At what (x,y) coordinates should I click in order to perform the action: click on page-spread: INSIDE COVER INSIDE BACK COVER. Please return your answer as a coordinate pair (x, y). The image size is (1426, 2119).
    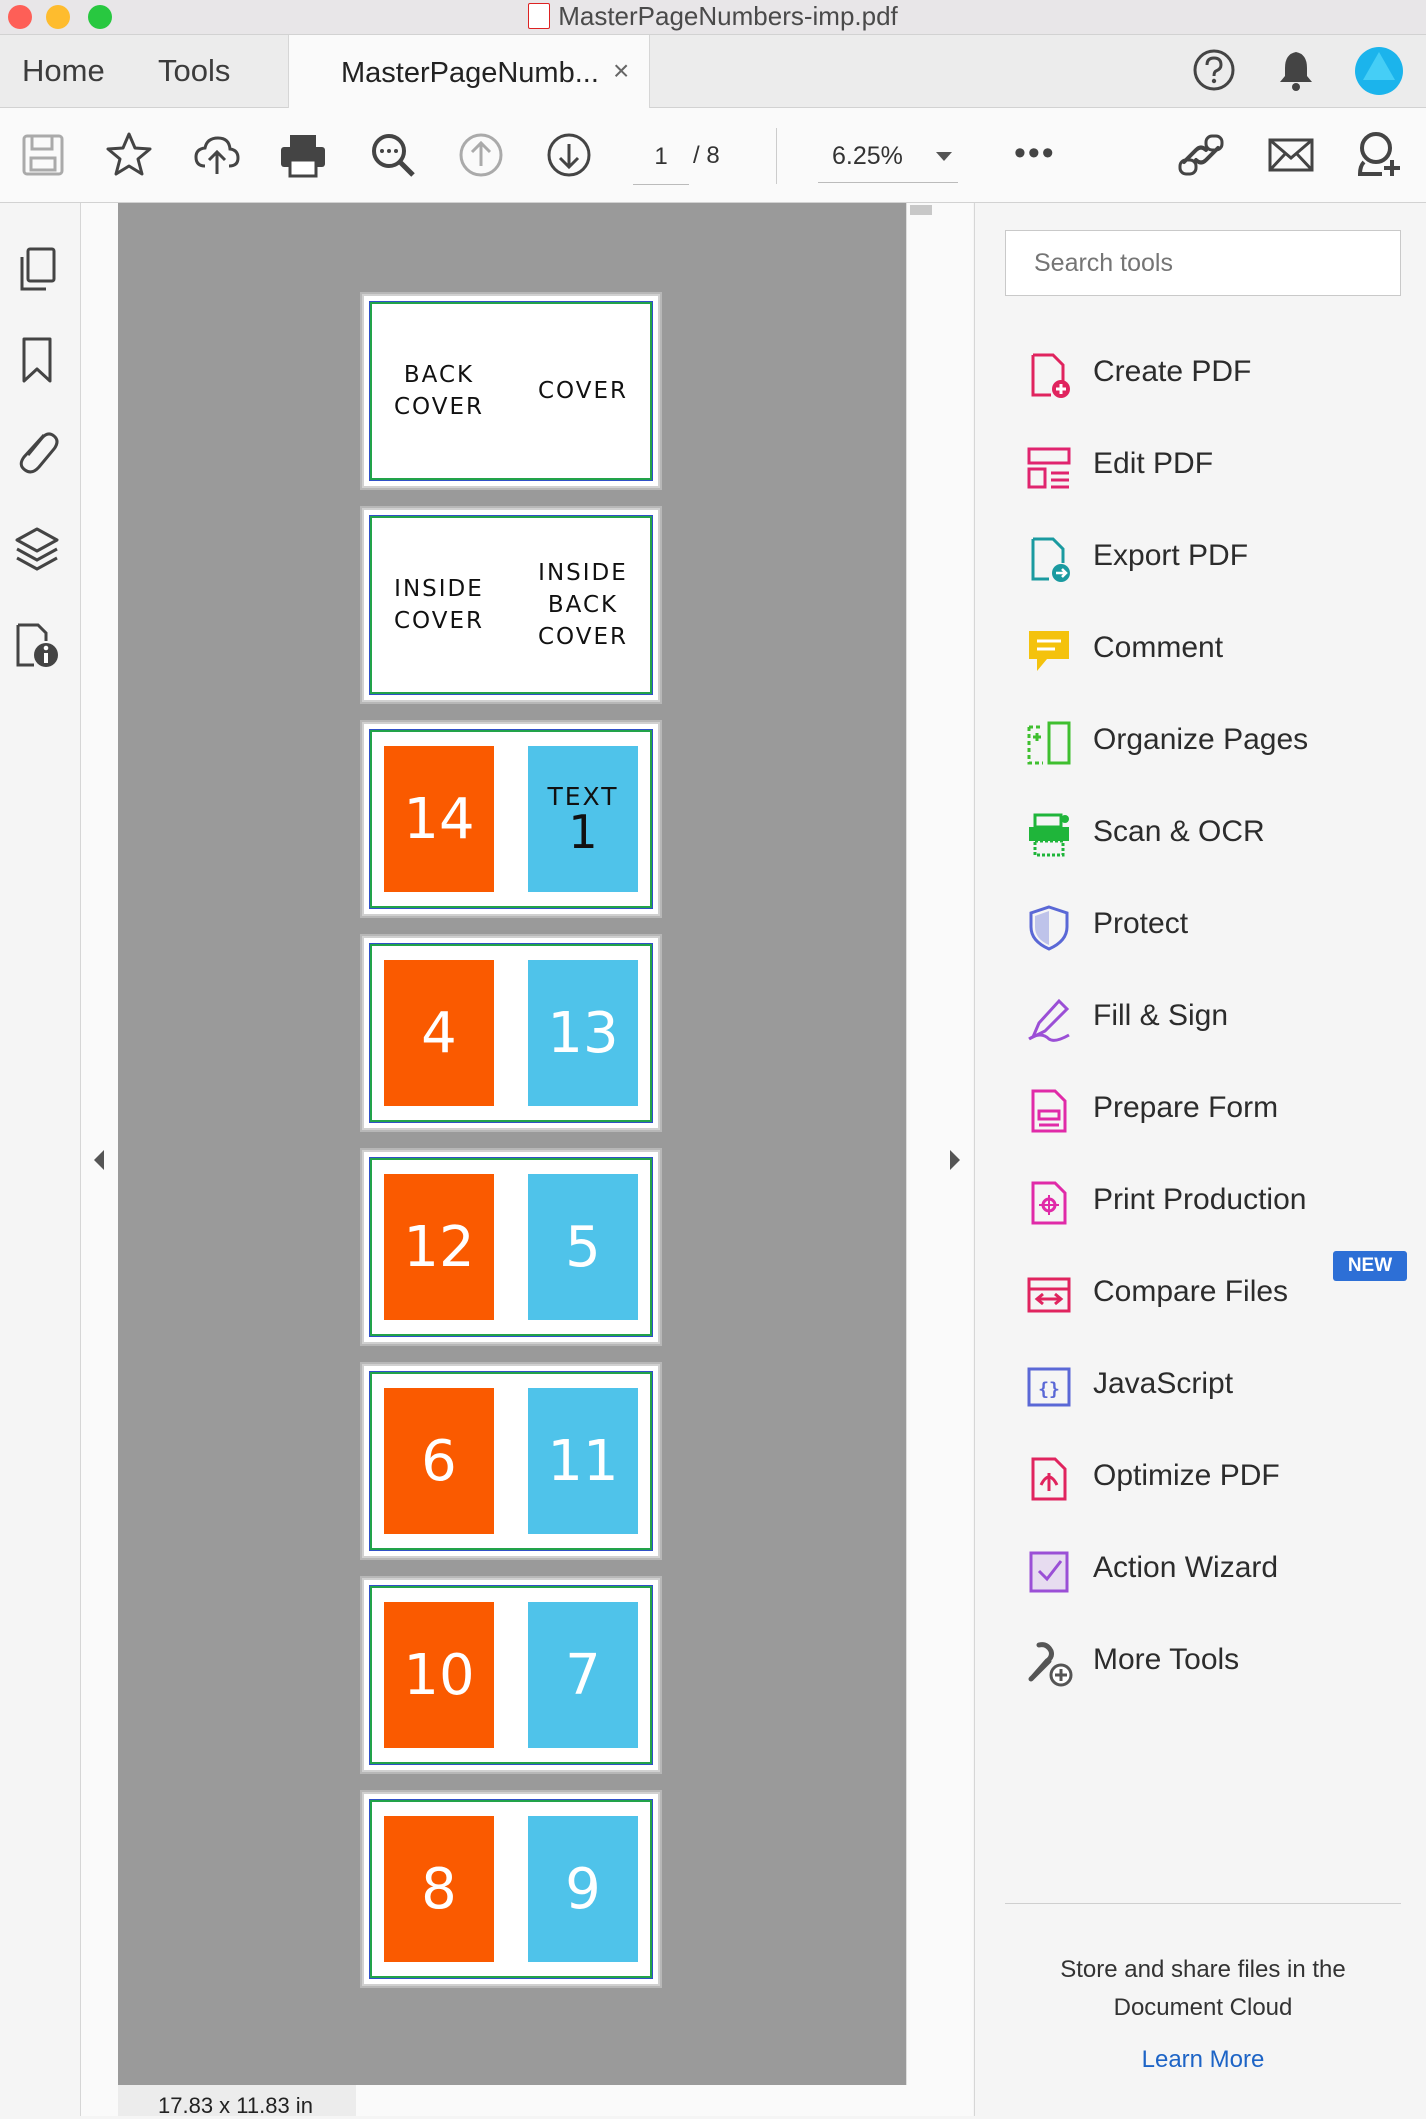
    Looking at the image, I should click on (511, 605).